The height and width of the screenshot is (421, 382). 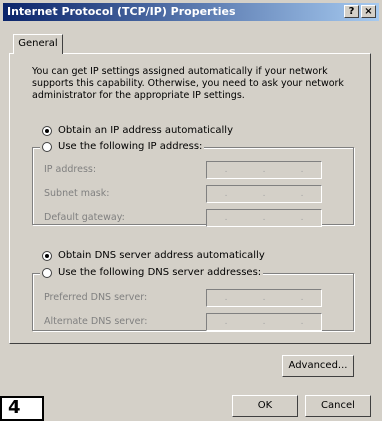 I want to click on ok-button: OK, so click(x=265, y=406).